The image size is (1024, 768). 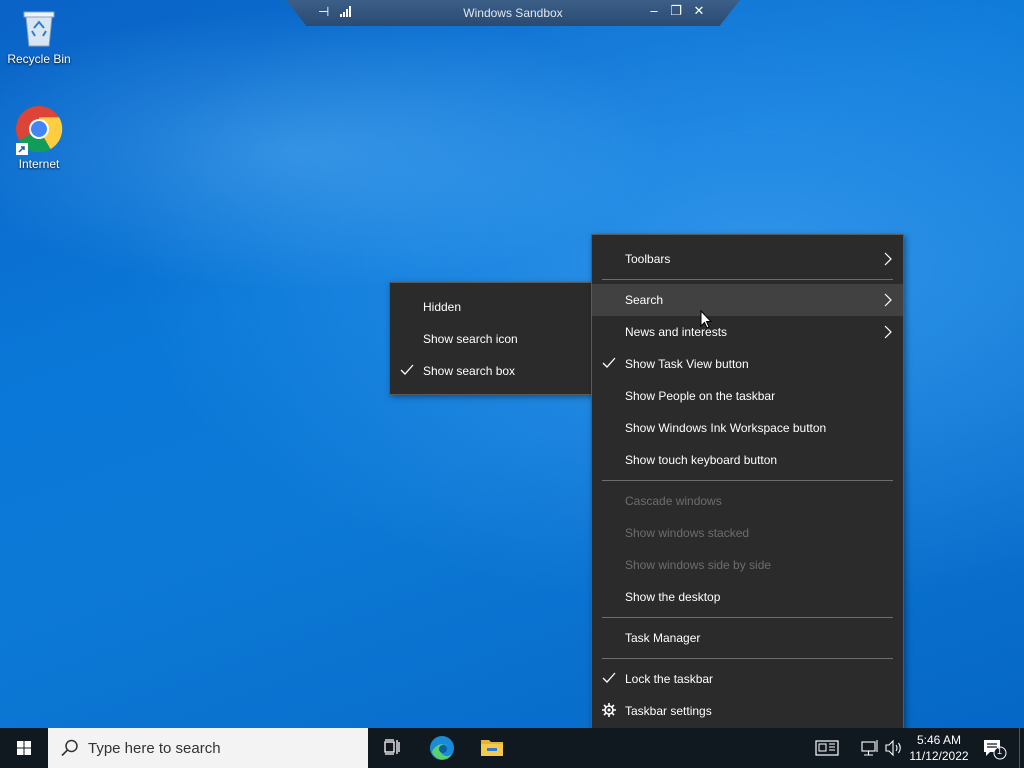 I want to click on menu-item-show-the-desktop: Show the desktop, so click(x=747, y=597).